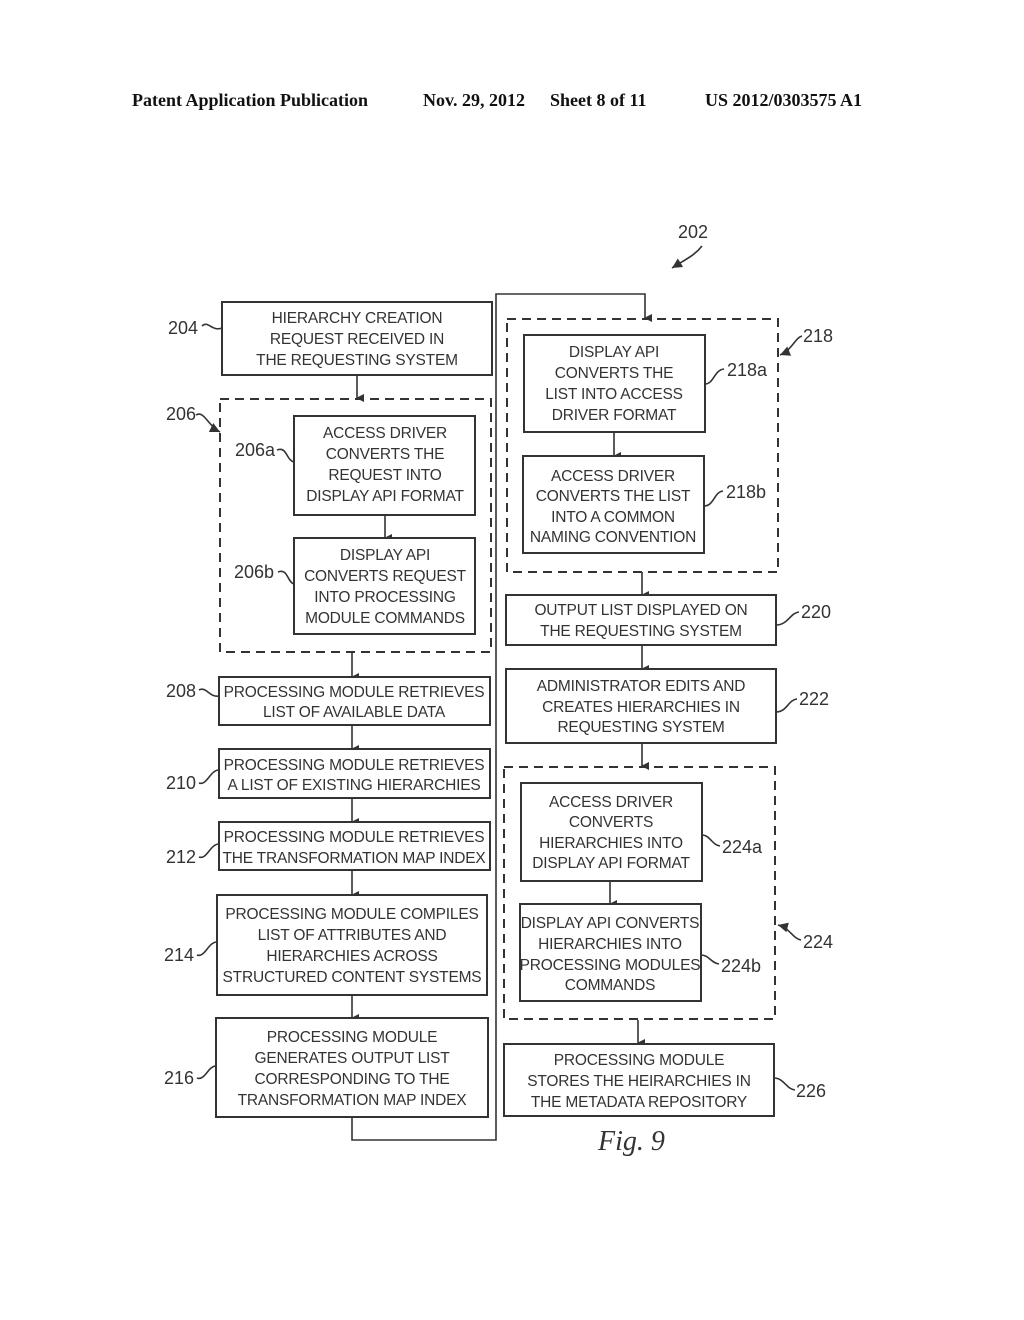  Describe the element at coordinates (693, 232) in the screenshot. I see `figure-ref: 202` at that location.